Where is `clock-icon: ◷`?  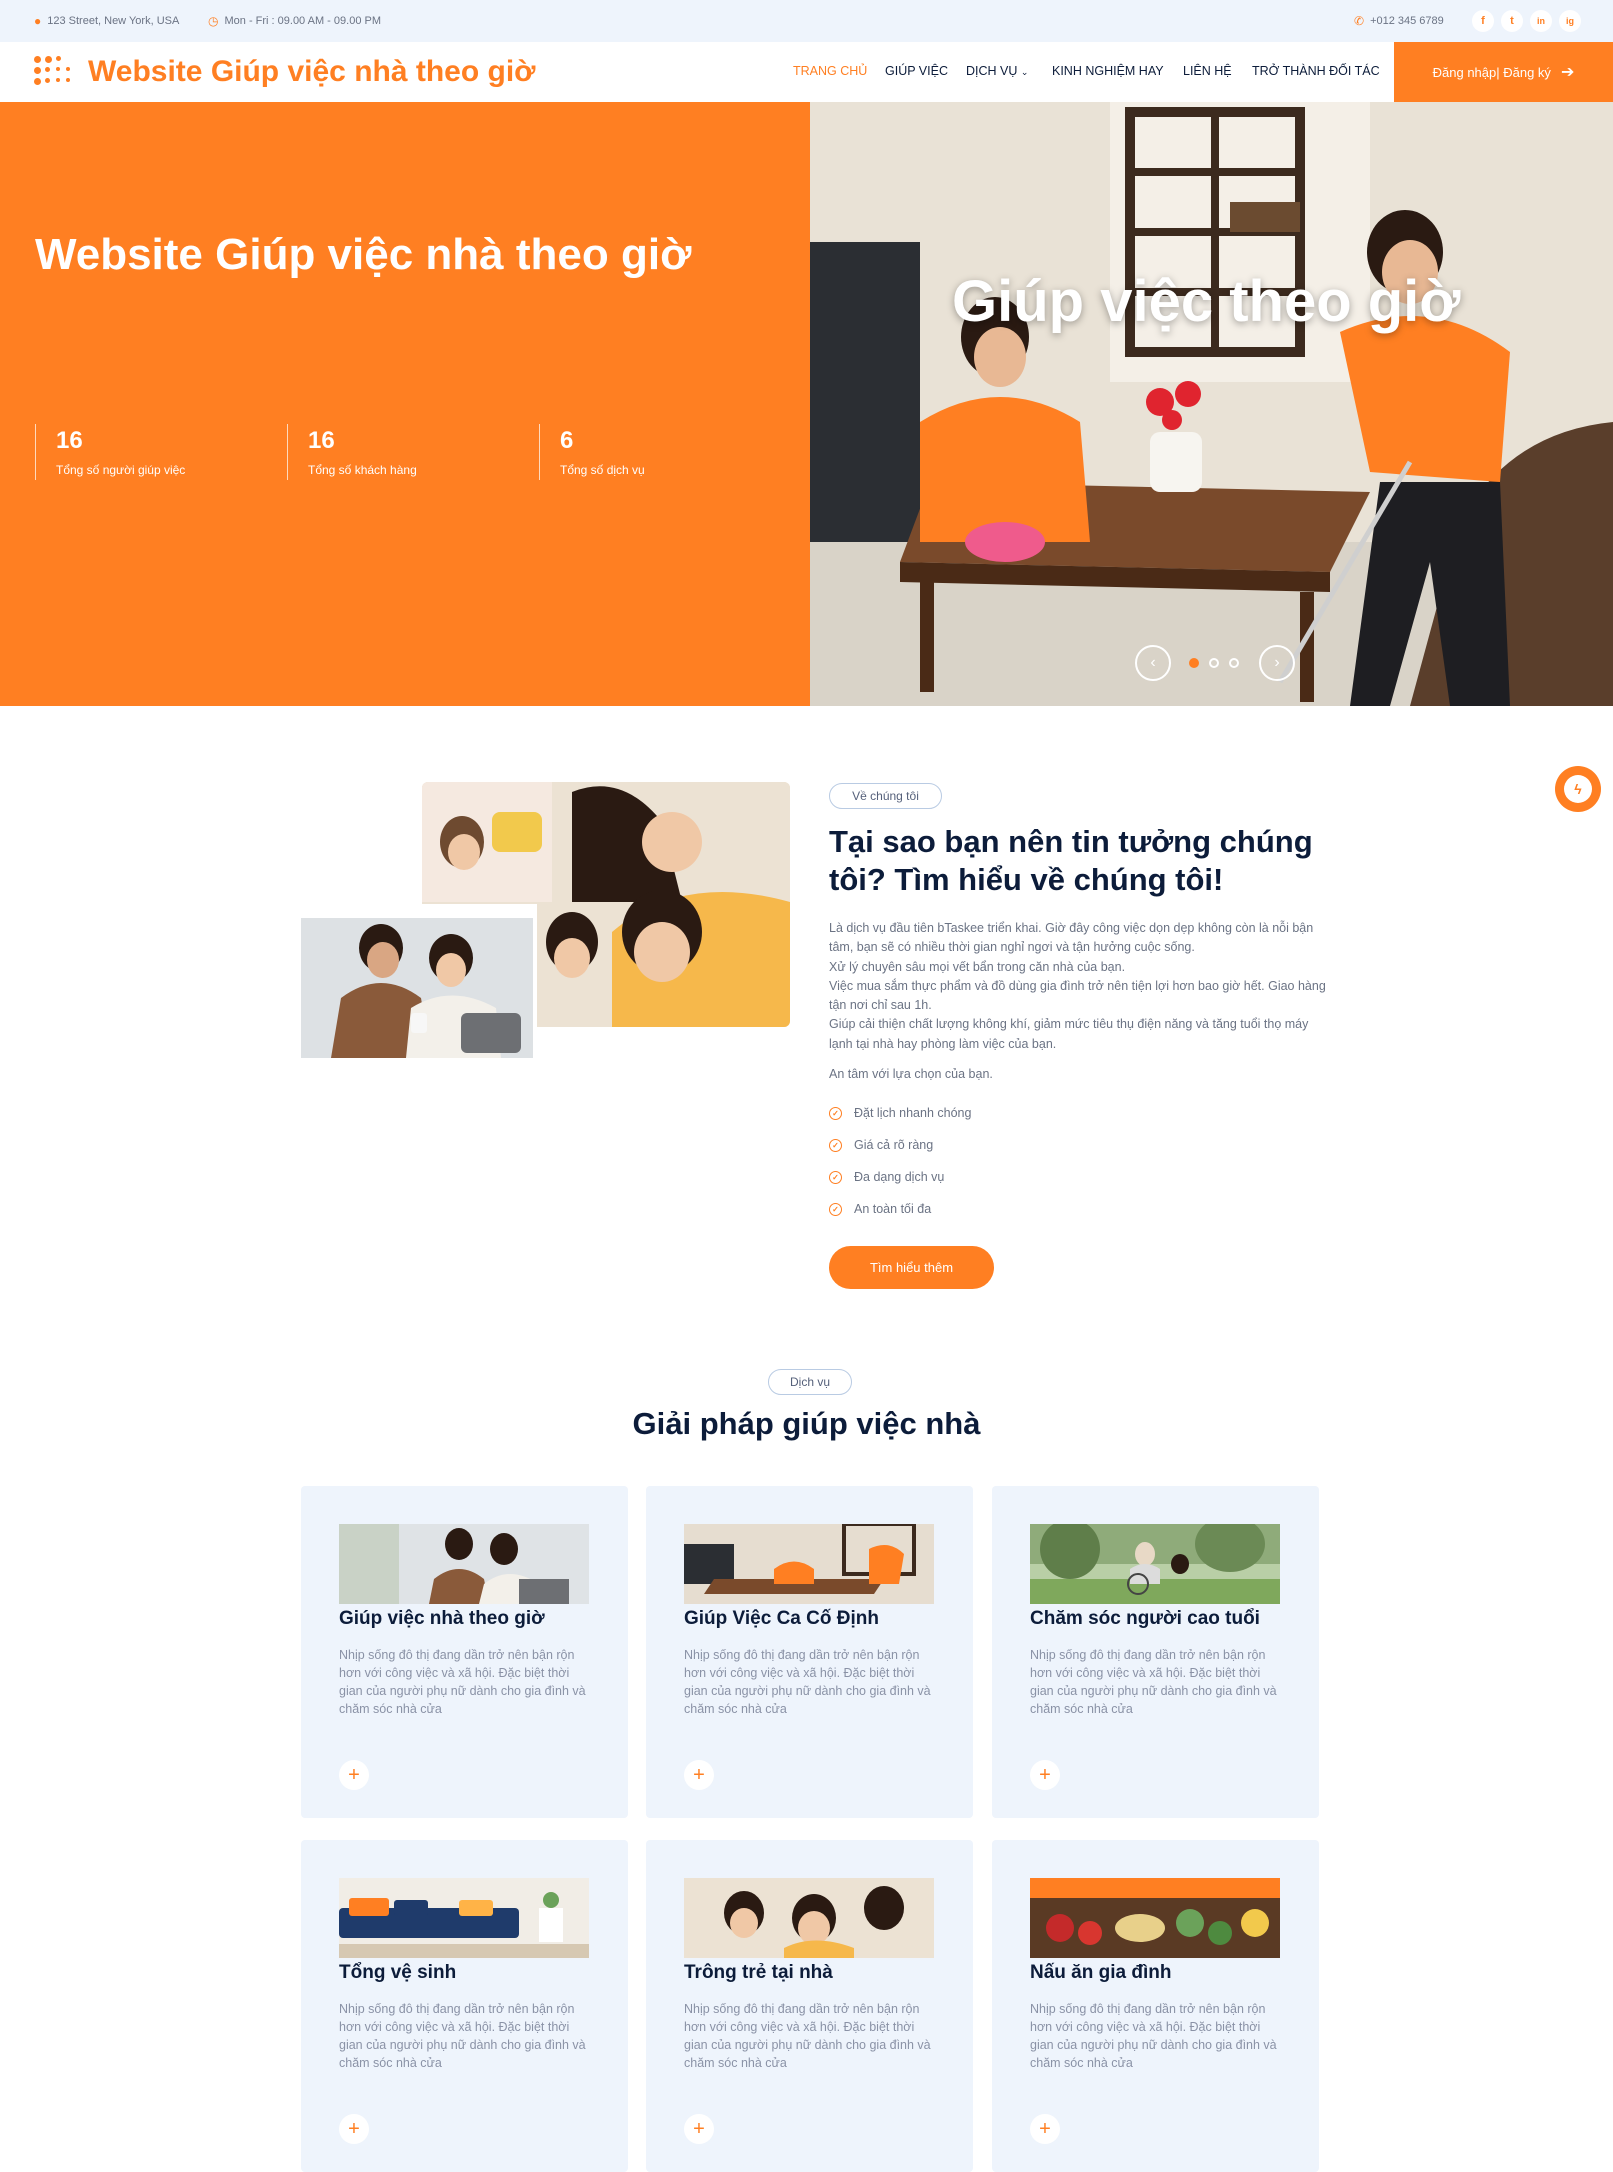 clock-icon: ◷ is located at coordinates (213, 21).